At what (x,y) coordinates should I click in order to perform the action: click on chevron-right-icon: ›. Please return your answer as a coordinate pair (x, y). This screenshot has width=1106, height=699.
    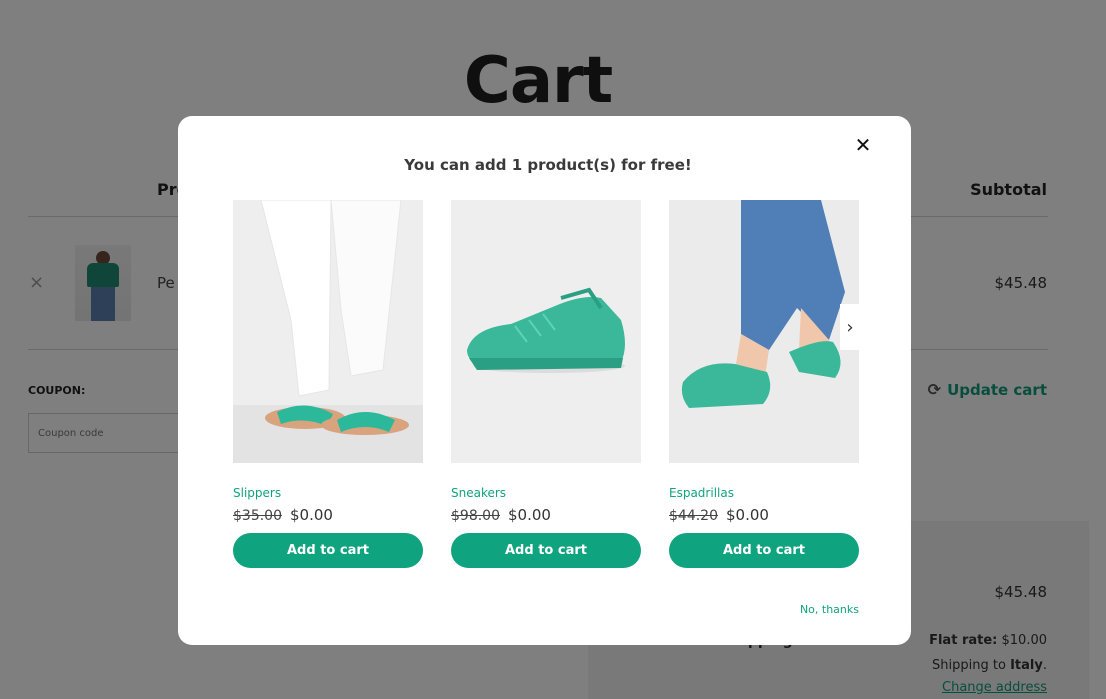
    Looking at the image, I should click on (850, 327).